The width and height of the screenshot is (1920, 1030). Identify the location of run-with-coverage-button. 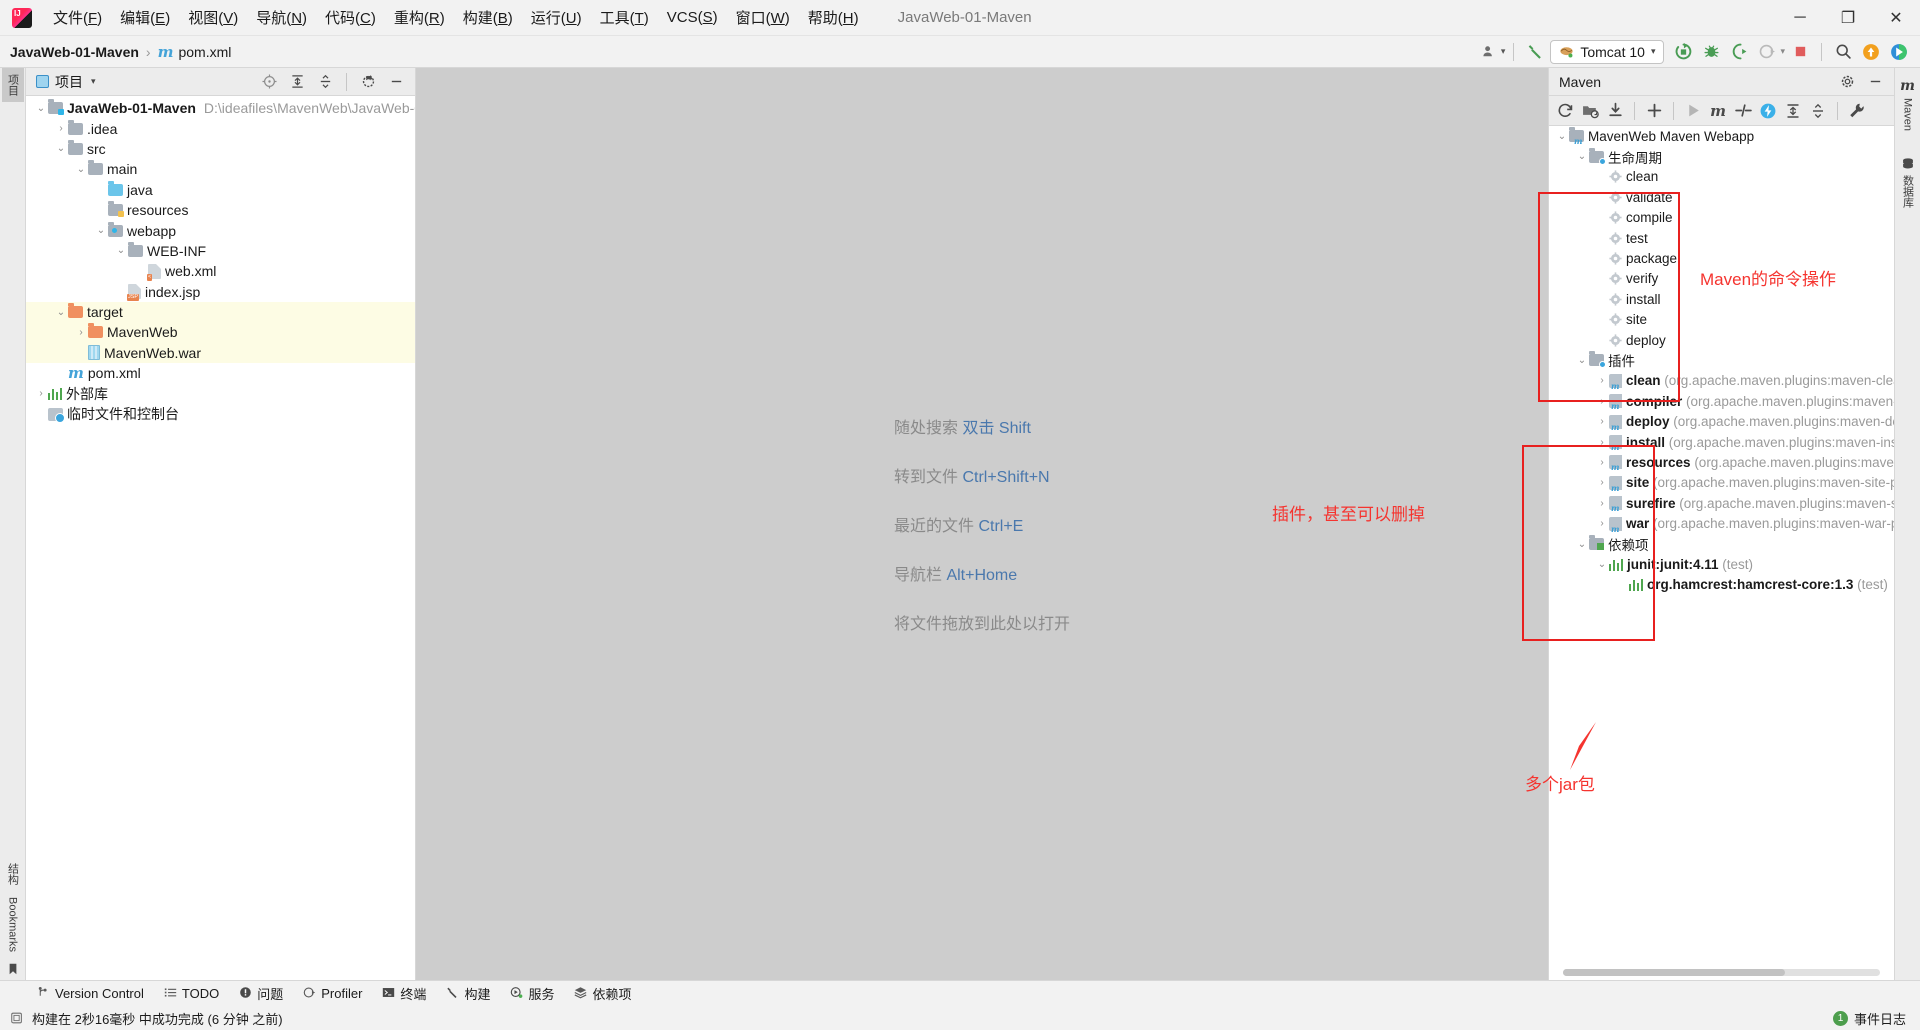
(1739, 52).